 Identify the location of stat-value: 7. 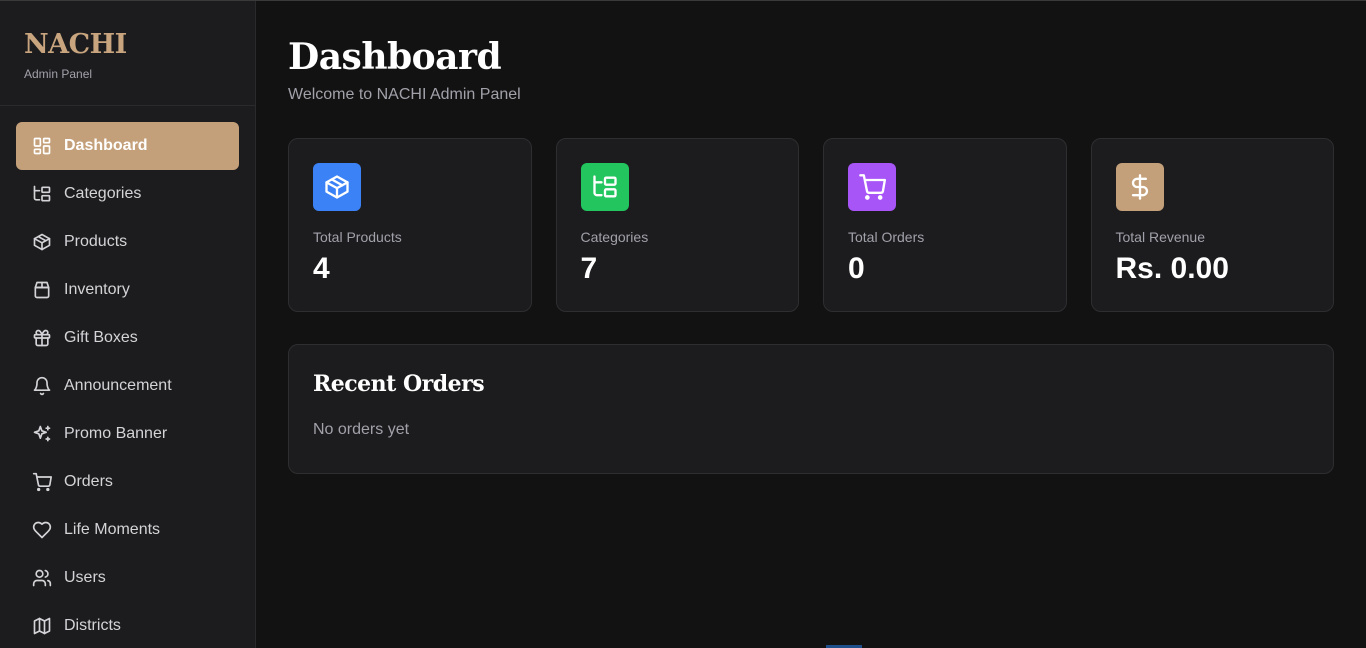
(589, 268).